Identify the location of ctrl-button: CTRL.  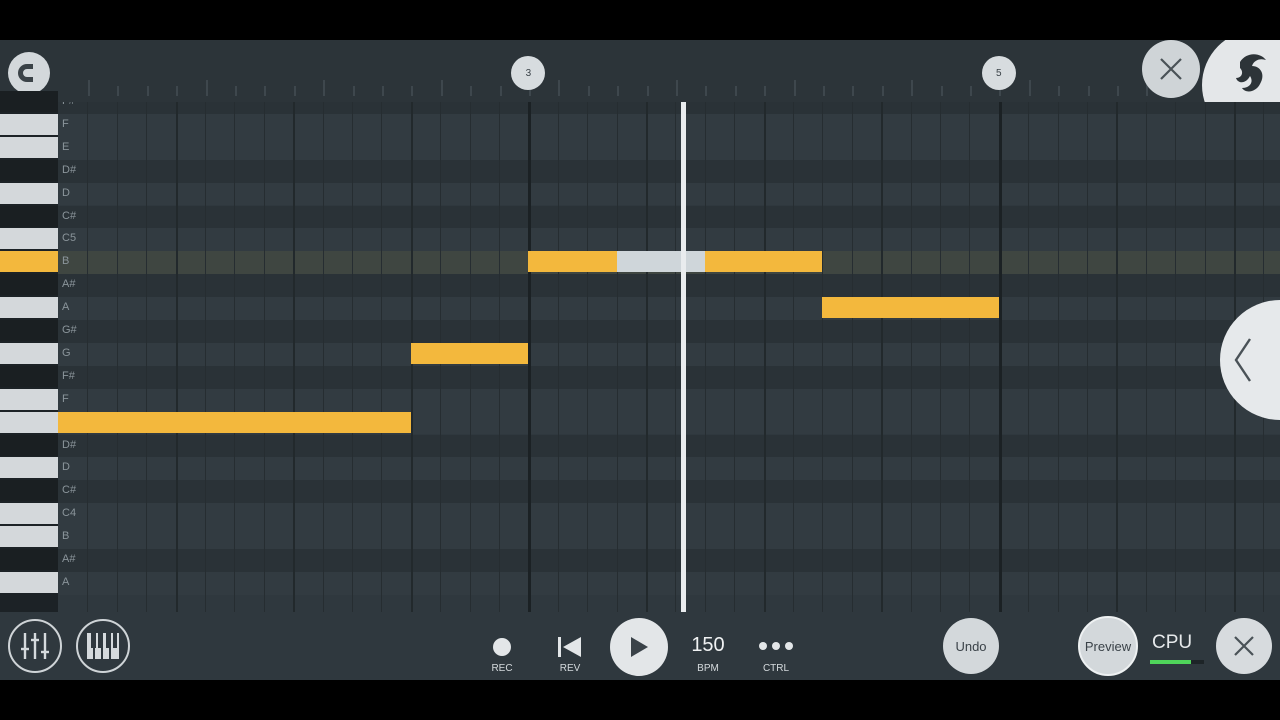
(776, 648).